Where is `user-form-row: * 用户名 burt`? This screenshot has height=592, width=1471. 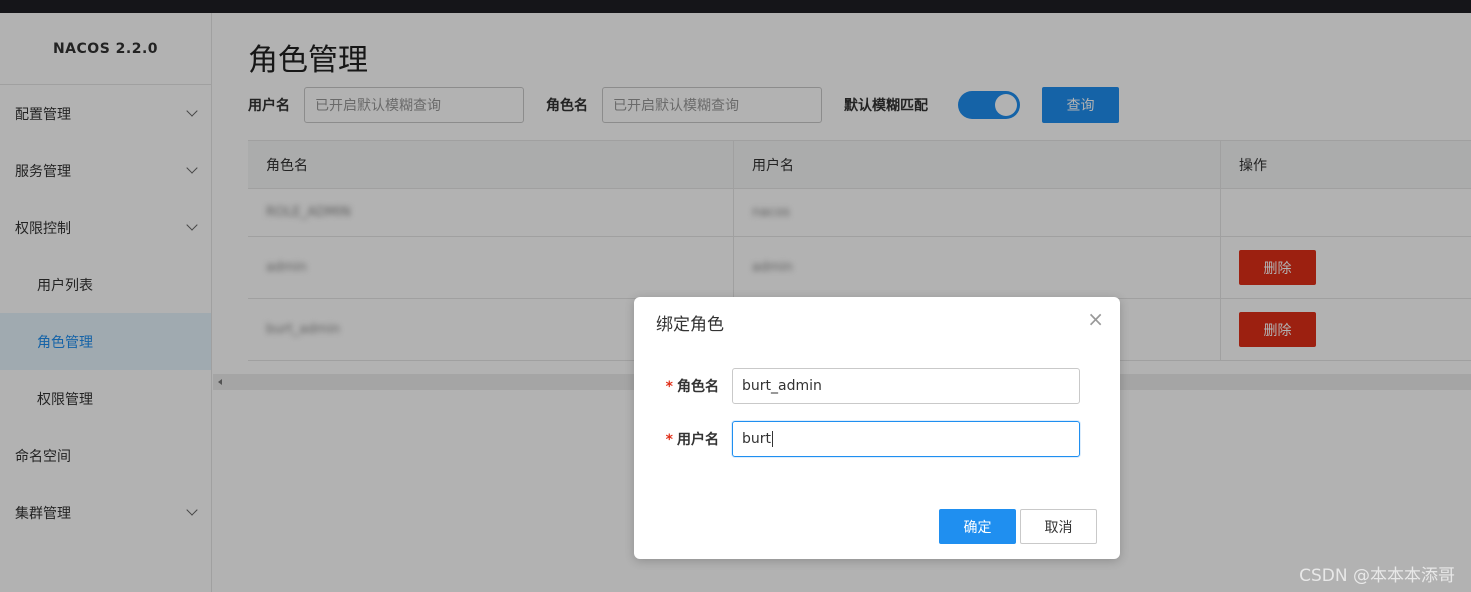 user-form-row: * 用户名 burt is located at coordinates (877, 439).